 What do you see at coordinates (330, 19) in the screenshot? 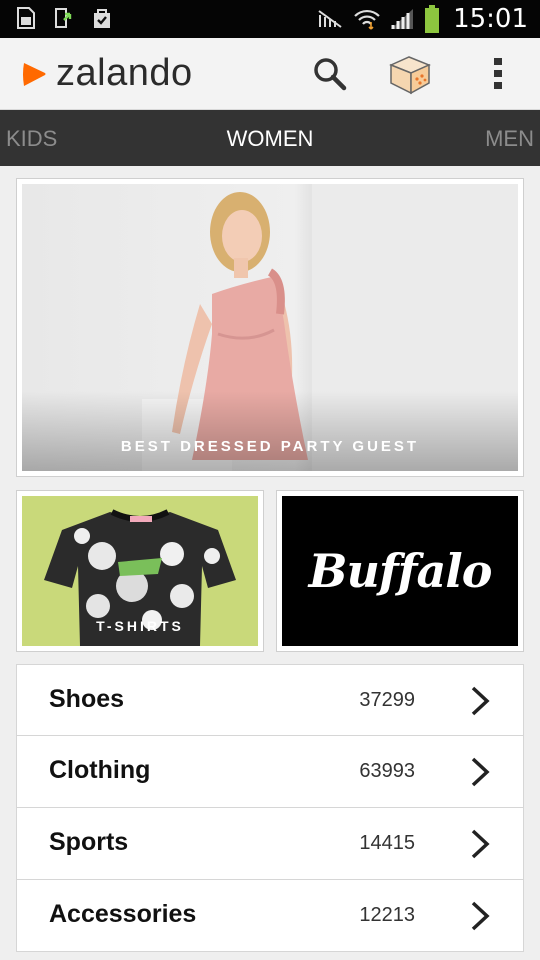
I see `no-signal-icon` at bounding box center [330, 19].